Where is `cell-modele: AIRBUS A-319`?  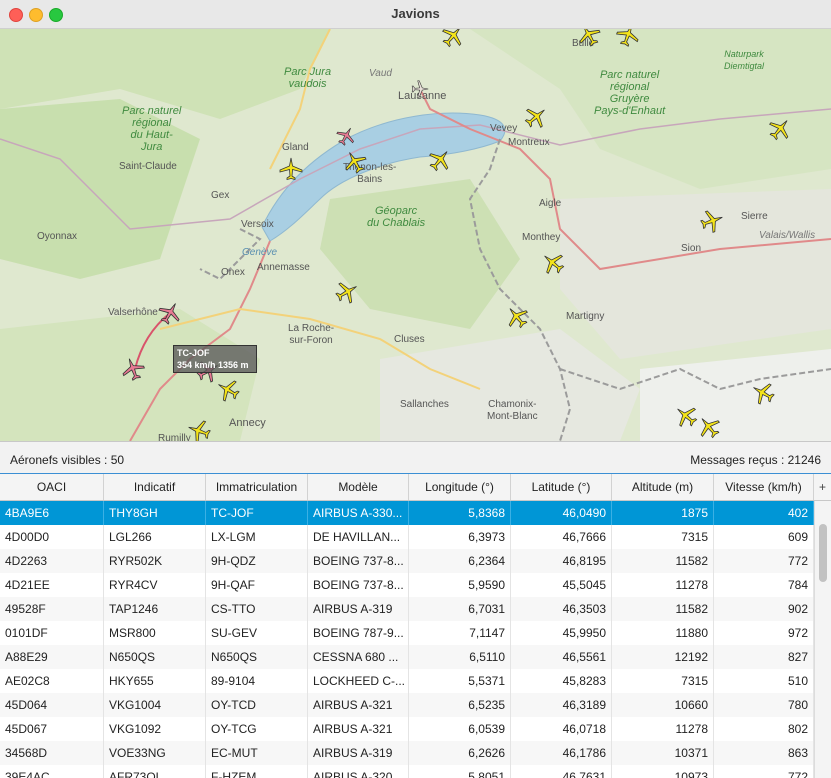 cell-modele: AIRBUS A-319 is located at coordinates (358, 609).